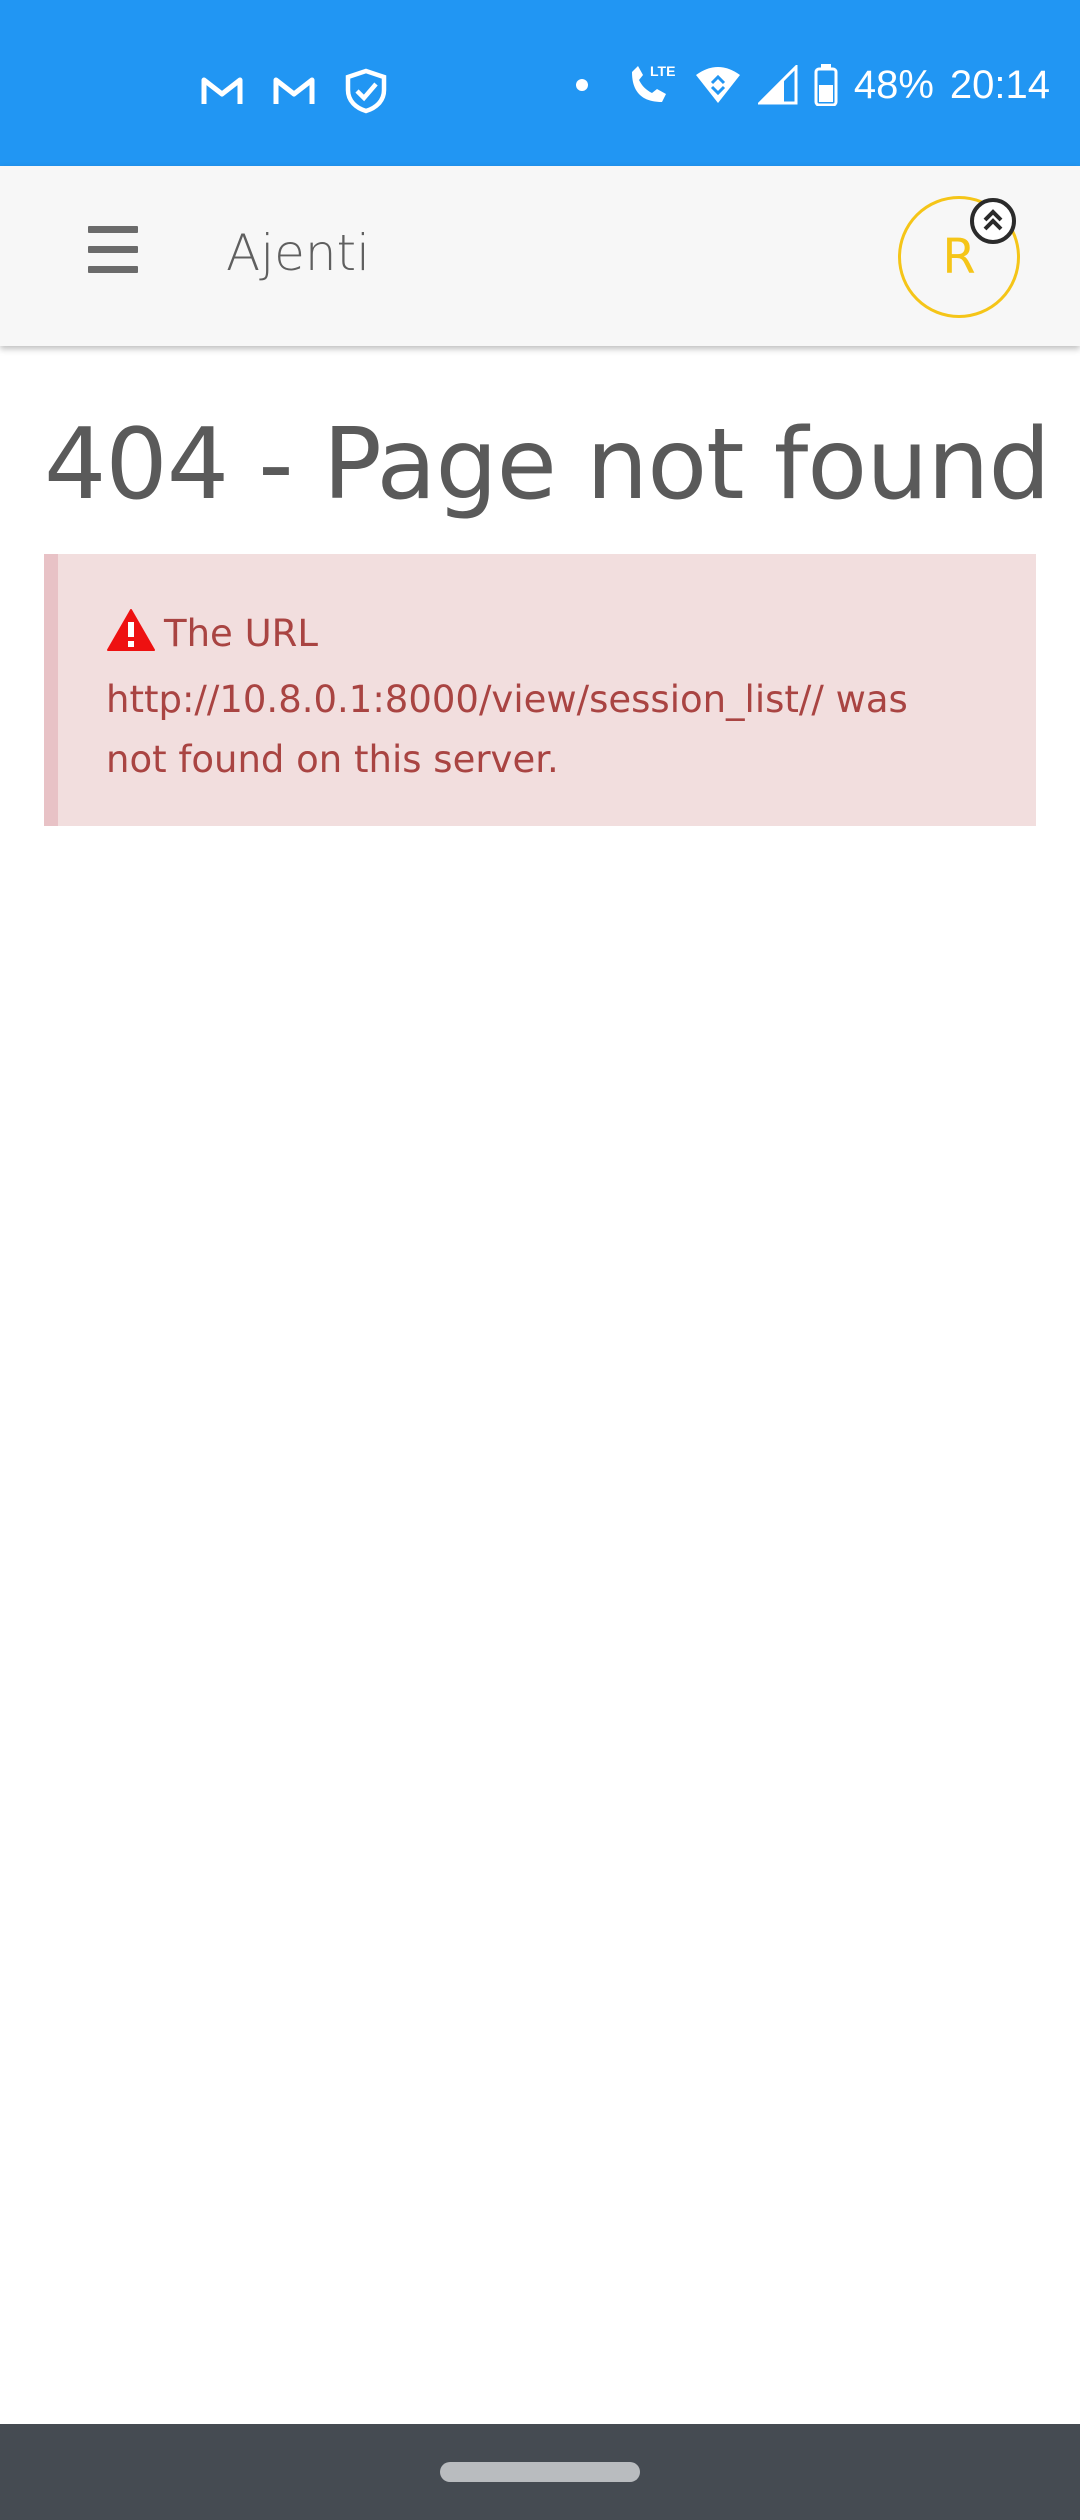  Describe the element at coordinates (366, 91) in the screenshot. I see `shield-check-icon` at that location.